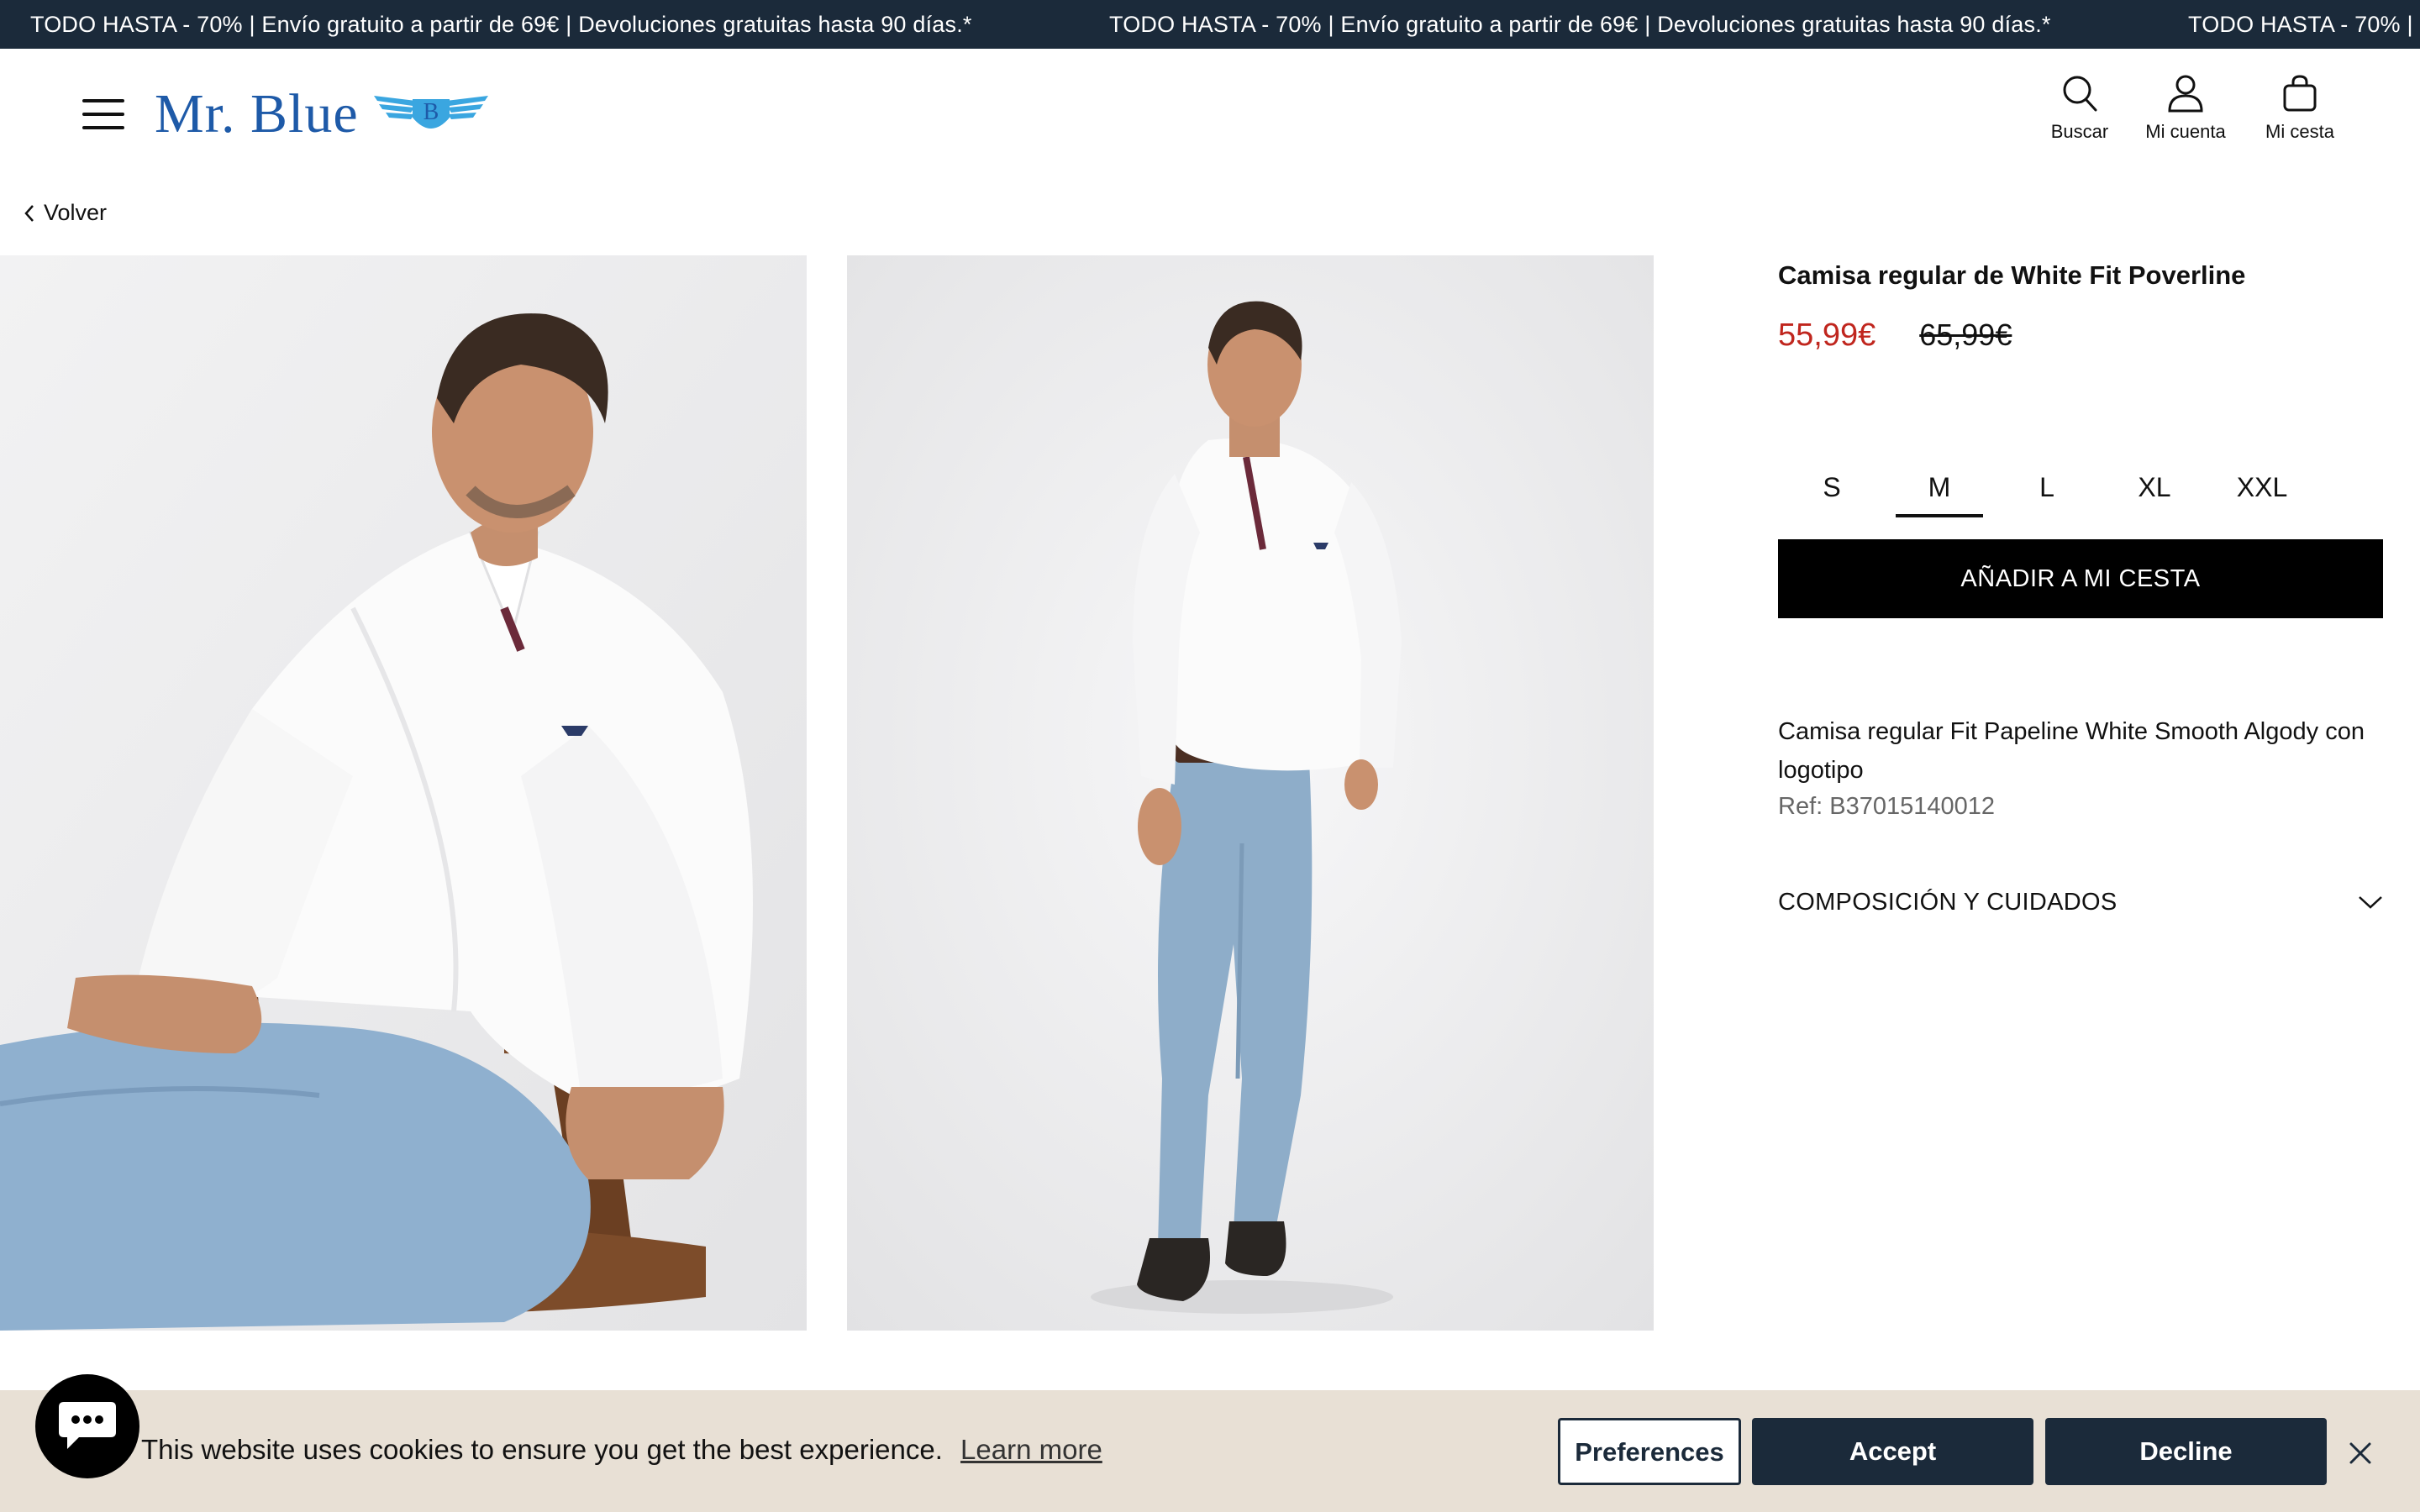 The width and height of the screenshot is (2420, 1512). I want to click on announcement-text: TODO HASTA - 70% | E, so click(2304, 24).